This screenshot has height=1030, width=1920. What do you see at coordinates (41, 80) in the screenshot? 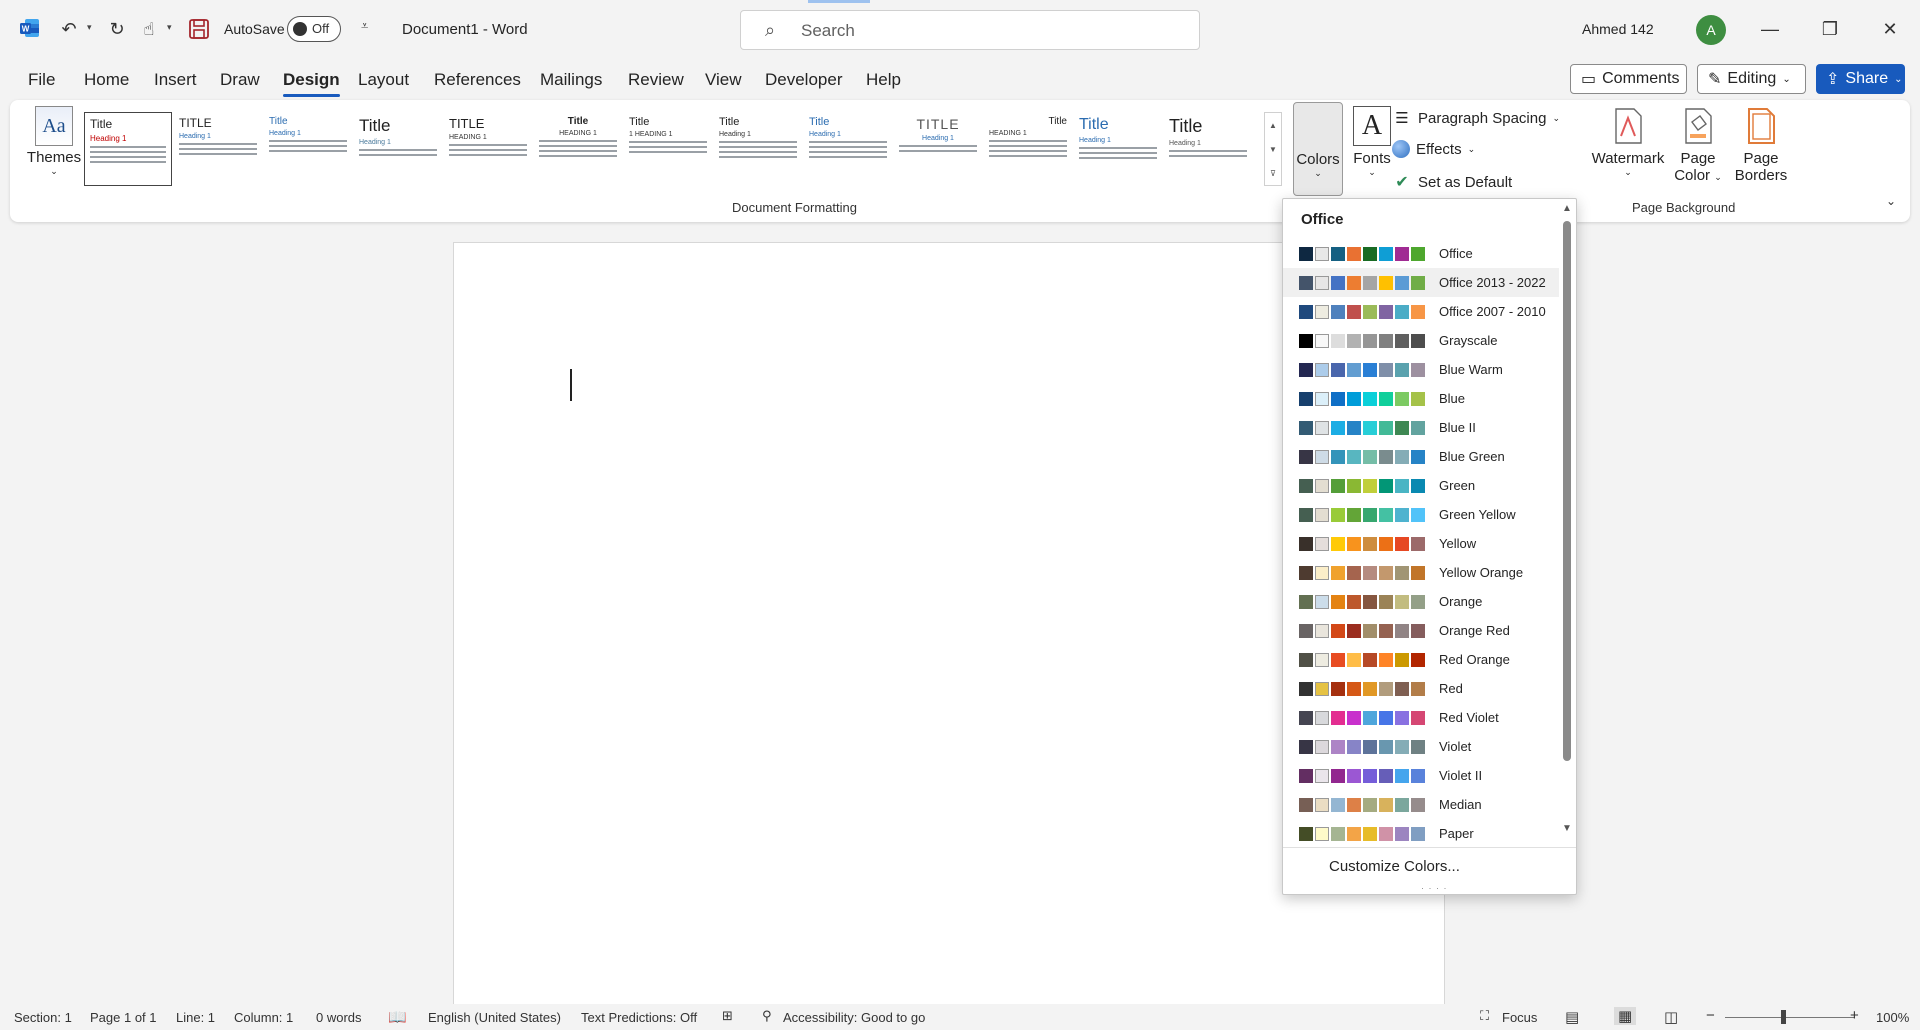
I see `tab-file: File` at bounding box center [41, 80].